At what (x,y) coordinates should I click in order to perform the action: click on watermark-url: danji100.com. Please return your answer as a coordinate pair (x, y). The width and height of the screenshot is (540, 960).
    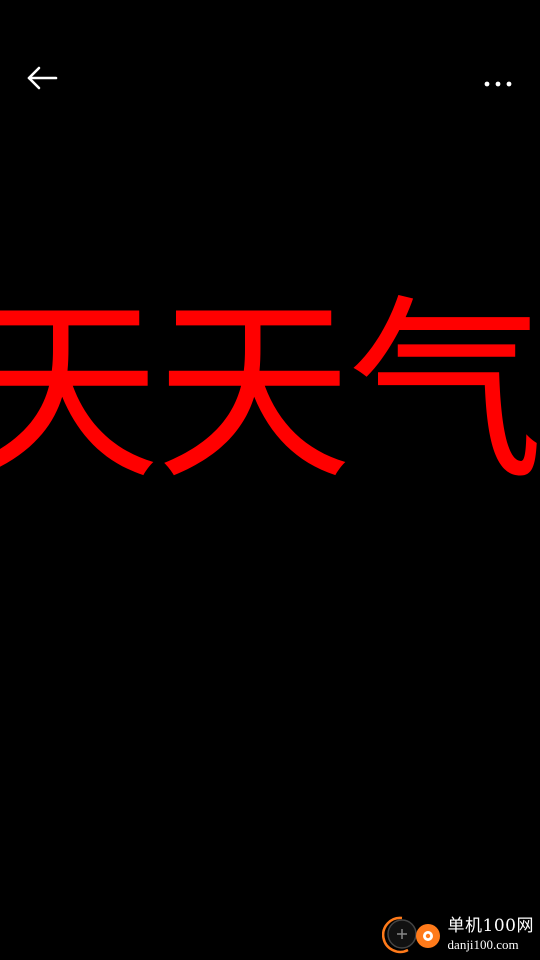
    Looking at the image, I should click on (483, 944).